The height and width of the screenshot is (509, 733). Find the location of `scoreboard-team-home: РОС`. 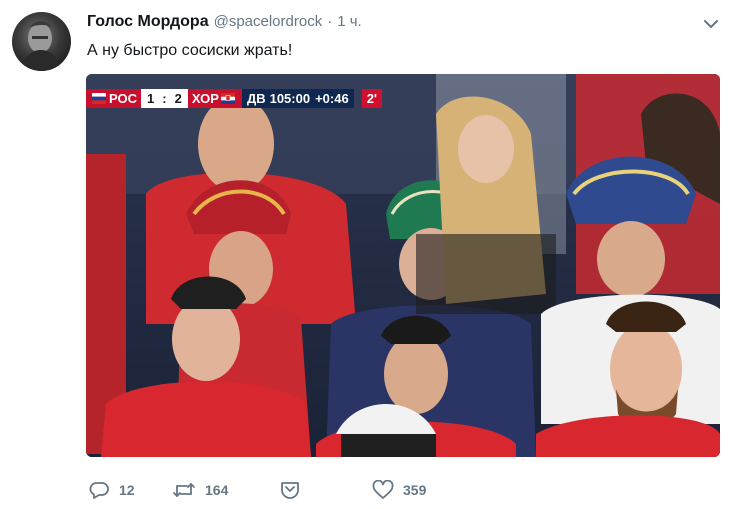

scoreboard-team-home: РОС is located at coordinates (113, 98).